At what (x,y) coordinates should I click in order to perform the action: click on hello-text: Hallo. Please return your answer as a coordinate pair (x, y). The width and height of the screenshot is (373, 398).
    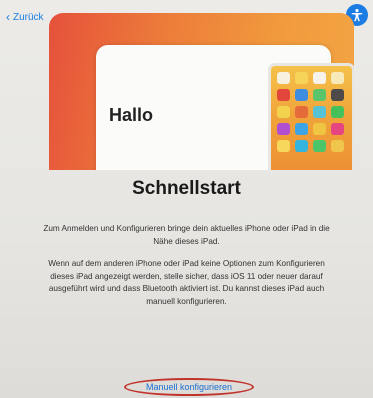
    Looking at the image, I should click on (131, 115).